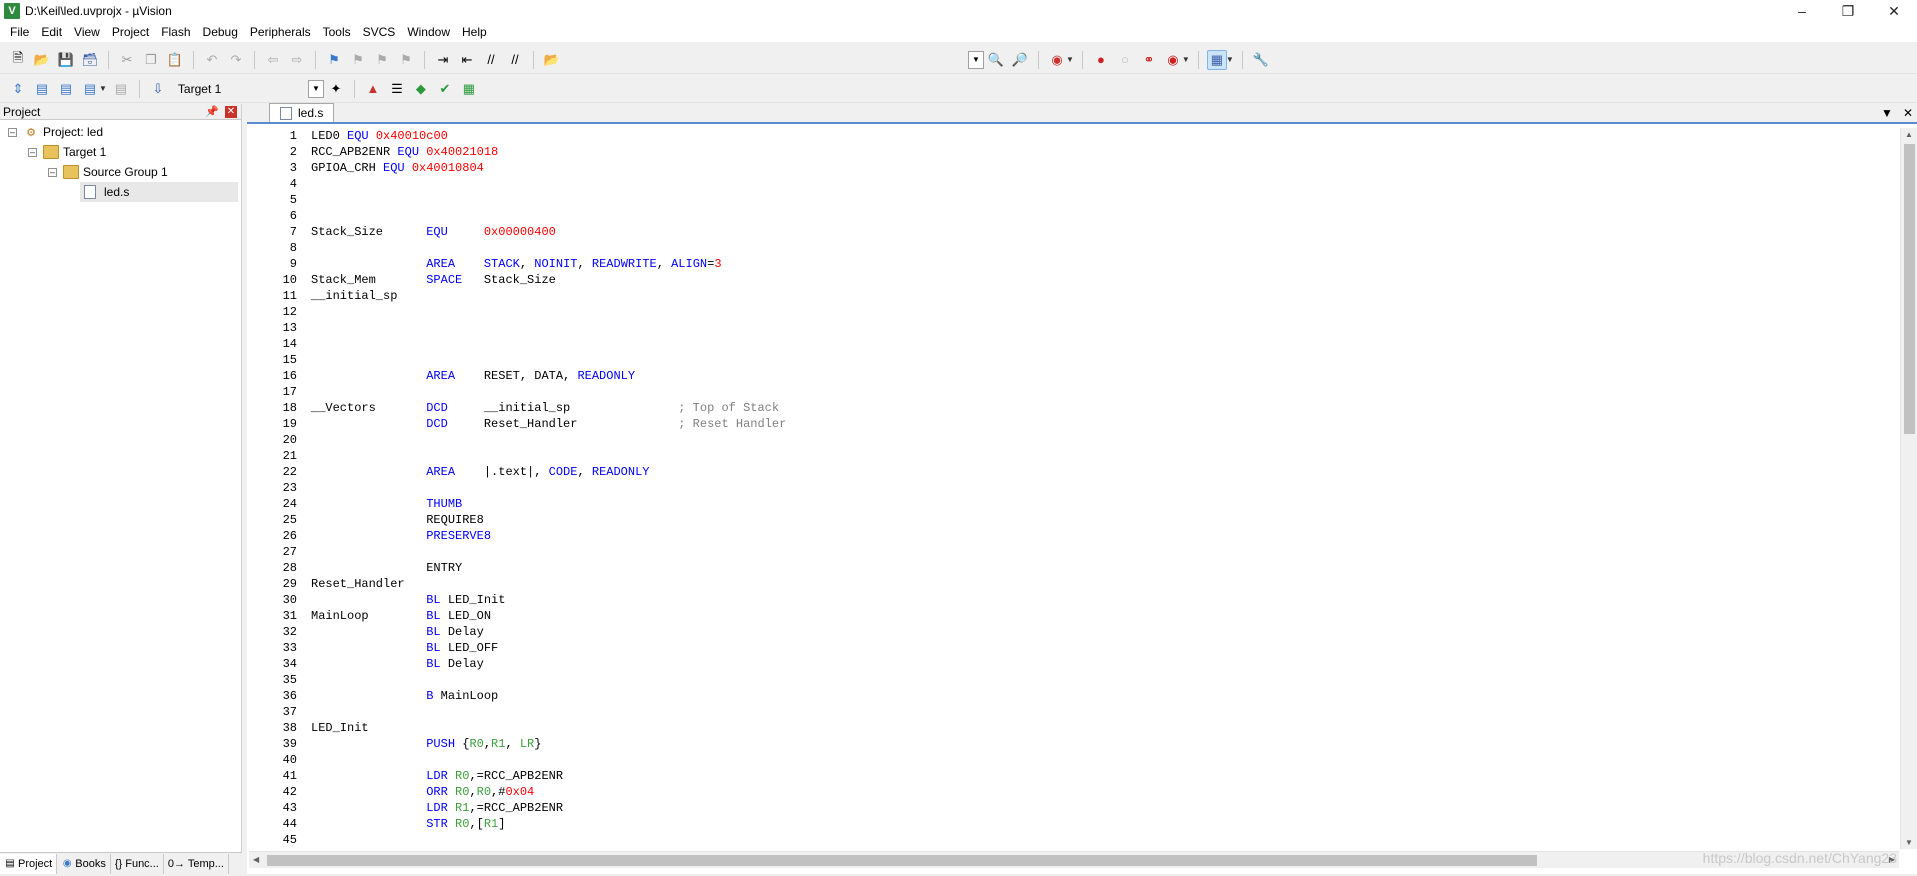  I want to click on code-line: 45, so click(1074, 840).